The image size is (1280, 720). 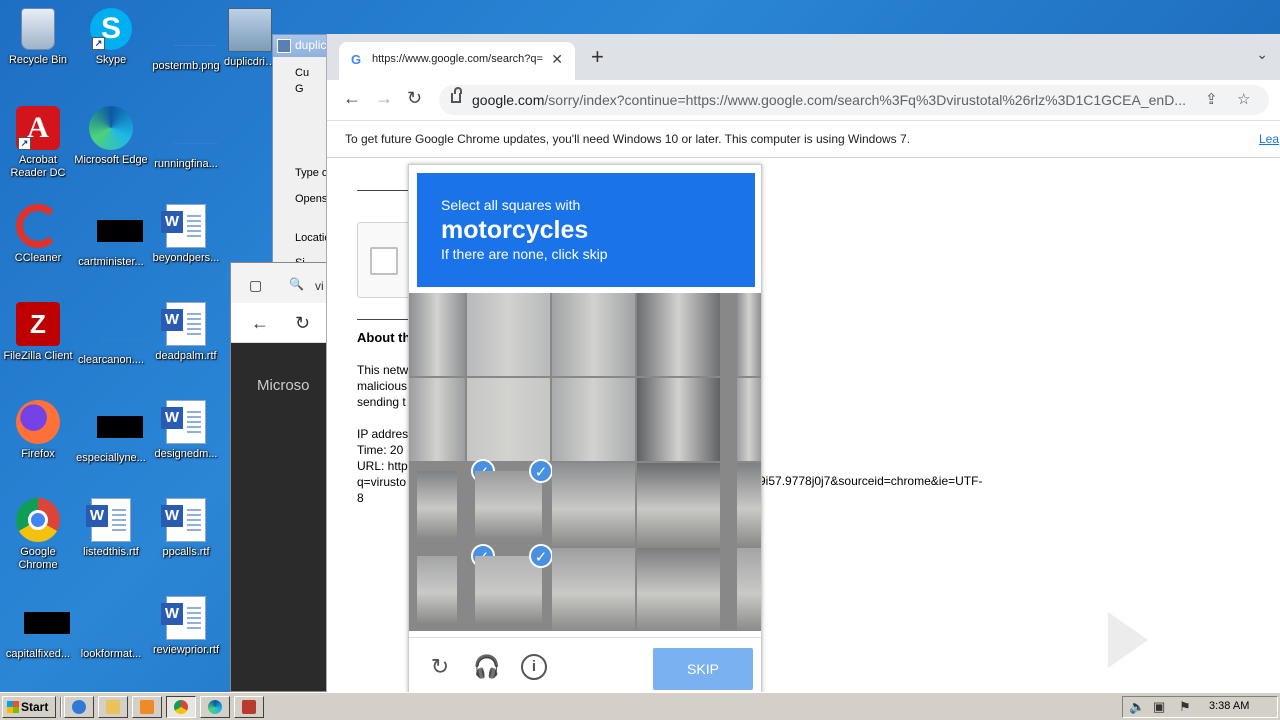 I want to click on desktop-icon-listedthis: listedthis.rtf, so click(x=111, y=528).